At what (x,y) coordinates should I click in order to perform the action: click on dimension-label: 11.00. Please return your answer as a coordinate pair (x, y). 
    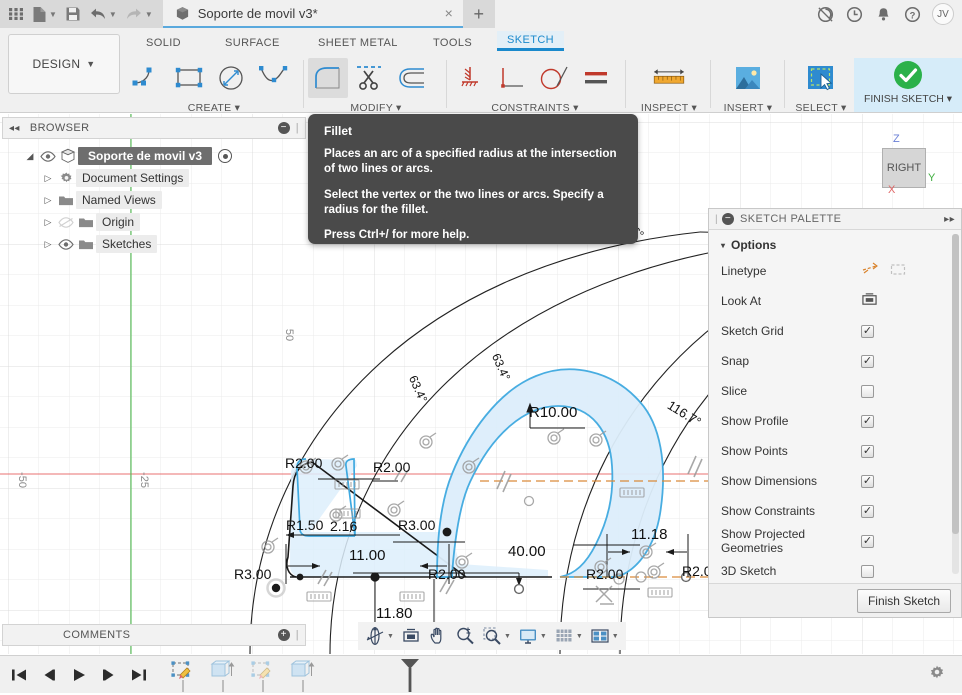
    Looking at the image, I should click on (367, 555).